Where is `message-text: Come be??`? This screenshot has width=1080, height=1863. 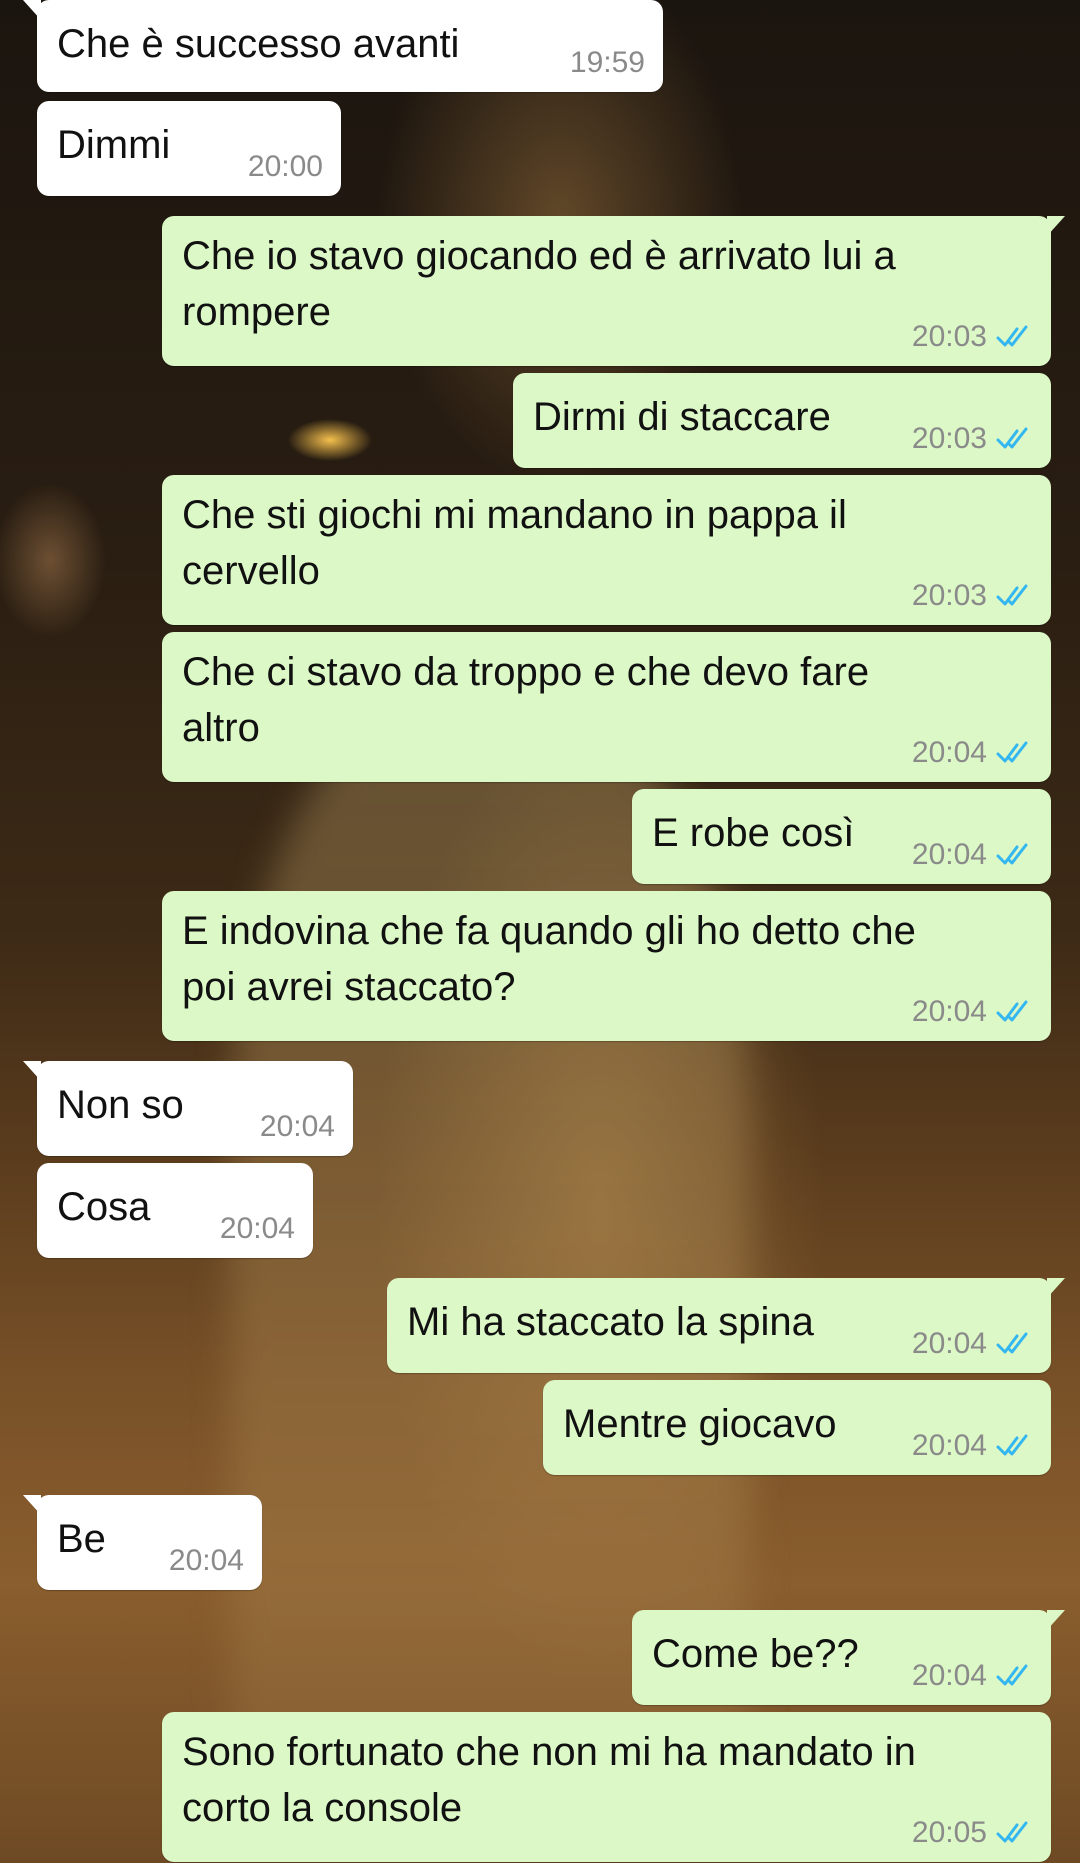 message-text: Come be?? is located at coordinates (755, 1654).